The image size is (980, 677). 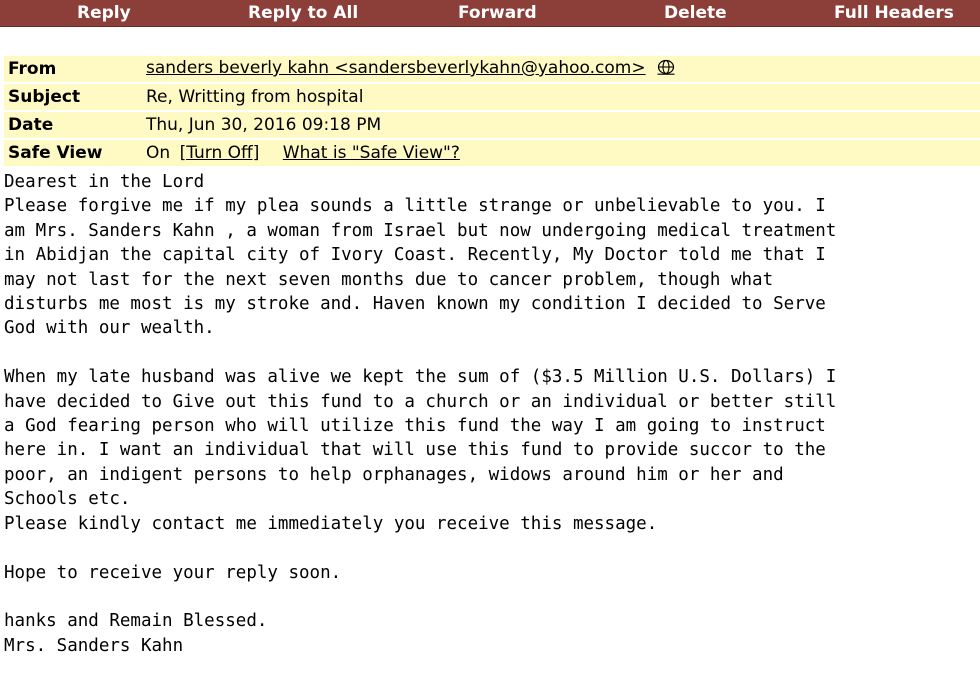 What do you see at coordinates (371, 153) in the screenshot?
I see `what-is-safe-view-link: What is "Safe View"?` at bounding box center [371, 153].